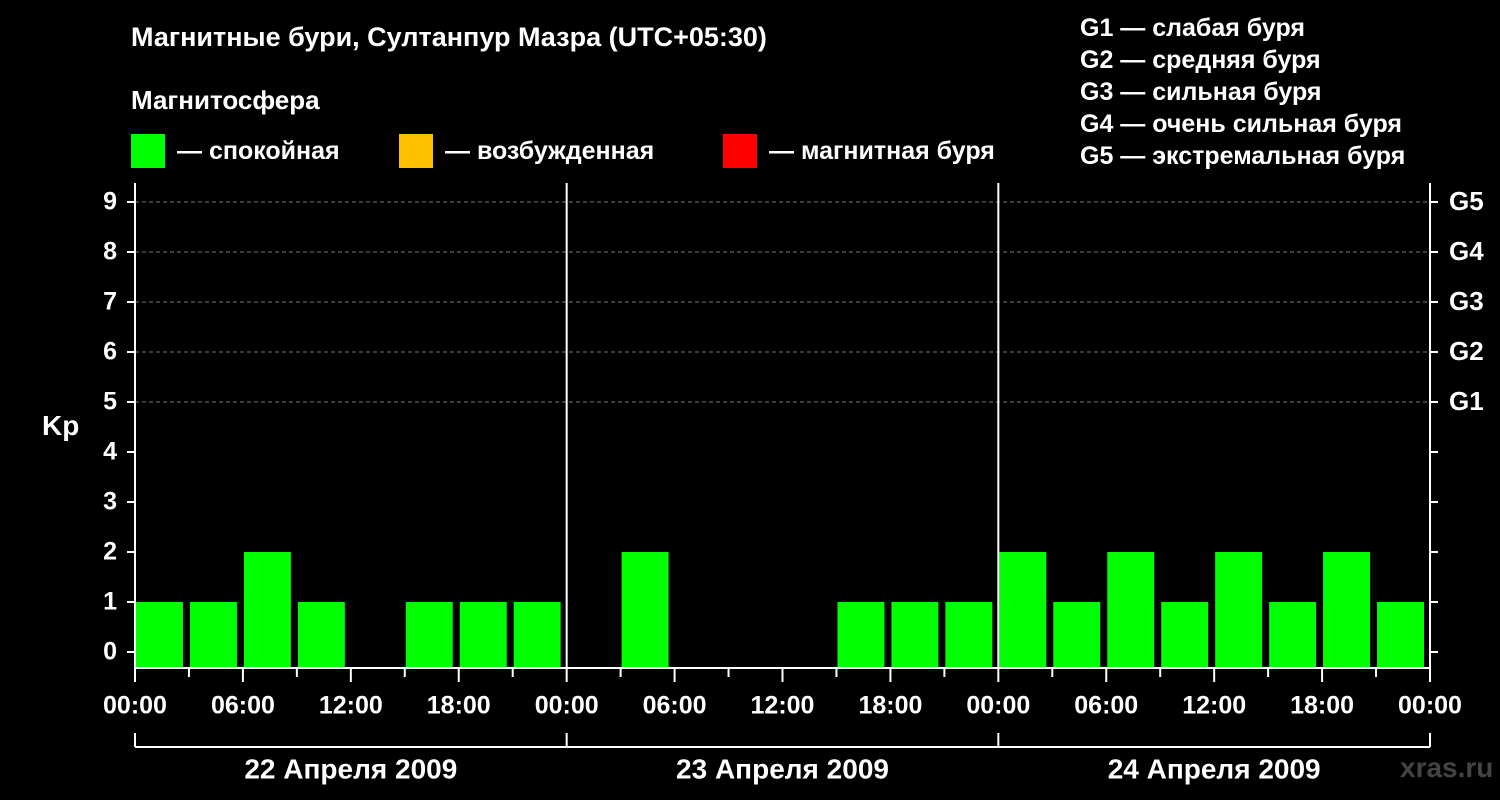  Describe the element at coordinates (782, 768) in the screenshot. I see `day-label-1: 23 Апреля 2009` at that location.